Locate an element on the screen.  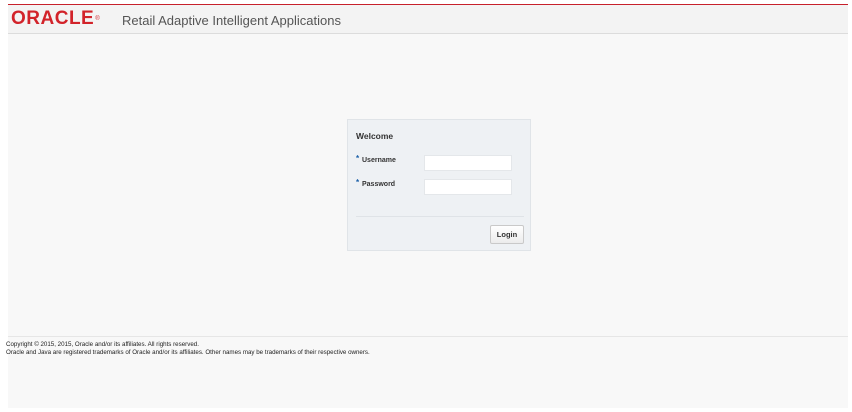
username-row: * Username is located at coordinates (441, 162).